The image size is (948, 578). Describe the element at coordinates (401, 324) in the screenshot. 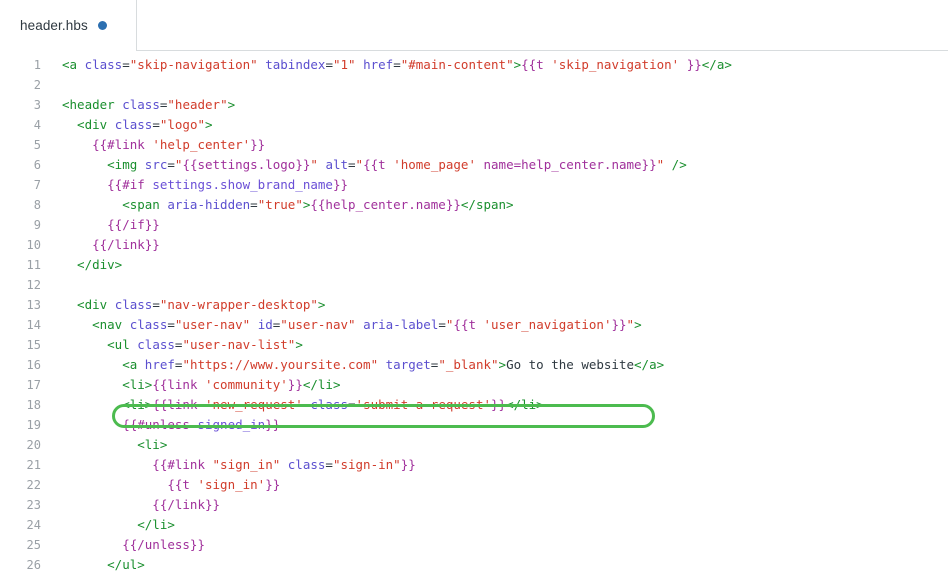

I see `code-token: aria-label` at that location.